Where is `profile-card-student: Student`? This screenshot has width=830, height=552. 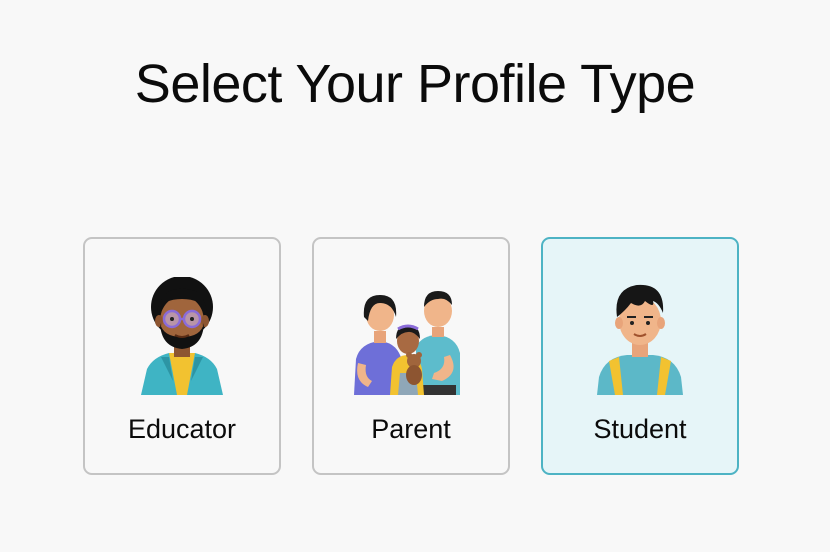 profile-card-student: Student is located at coordinates (640, 356).